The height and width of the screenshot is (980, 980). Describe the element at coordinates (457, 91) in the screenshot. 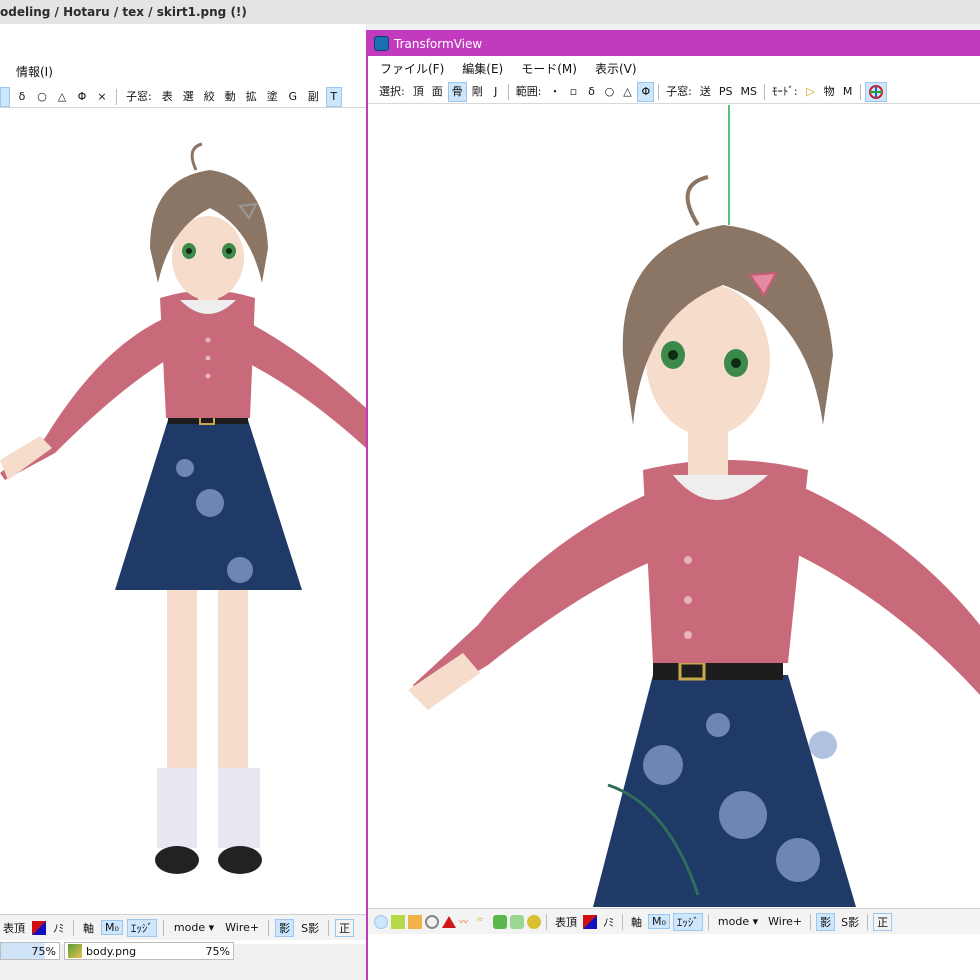

I see `select-bone-button: 骨` at that location.